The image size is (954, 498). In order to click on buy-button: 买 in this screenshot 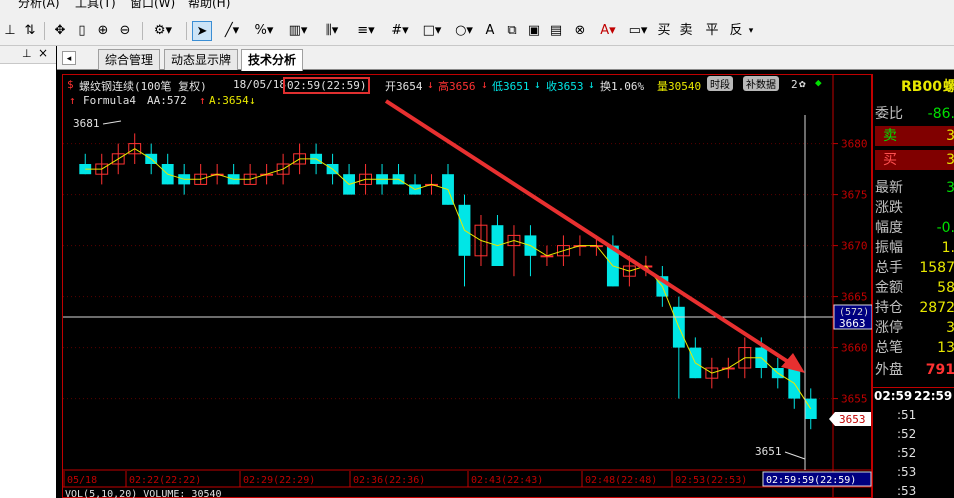, I will do `click(664, 31)`.